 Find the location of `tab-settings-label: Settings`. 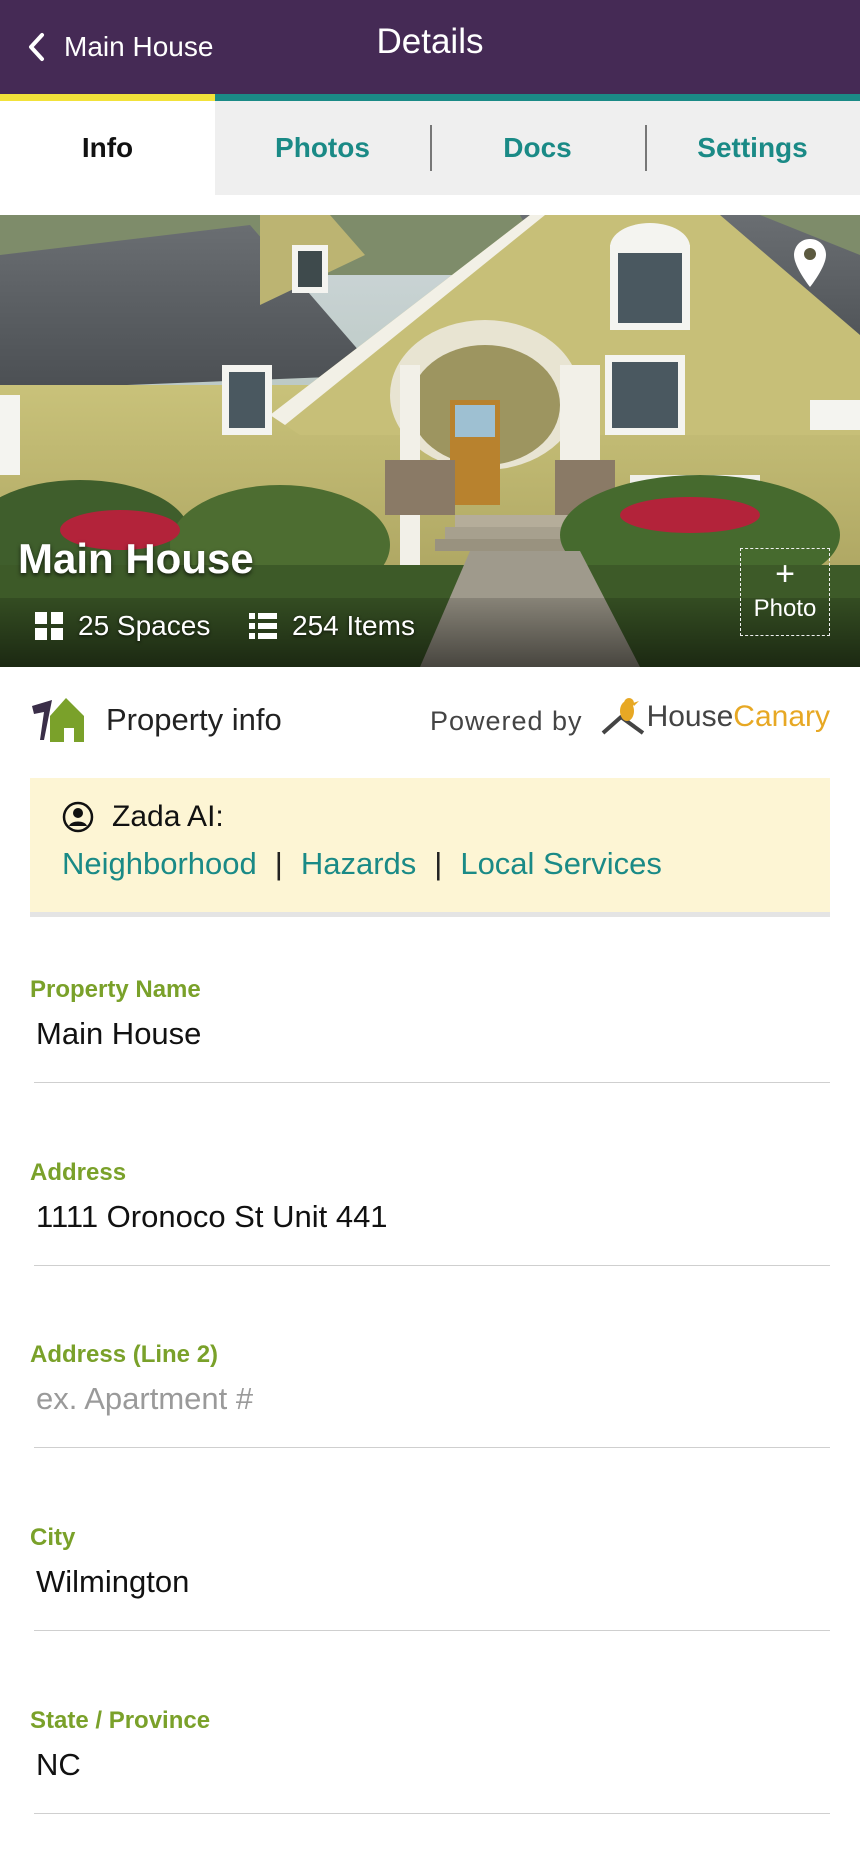

tab-settings-label: Settings is located at coordinates (752, 147).